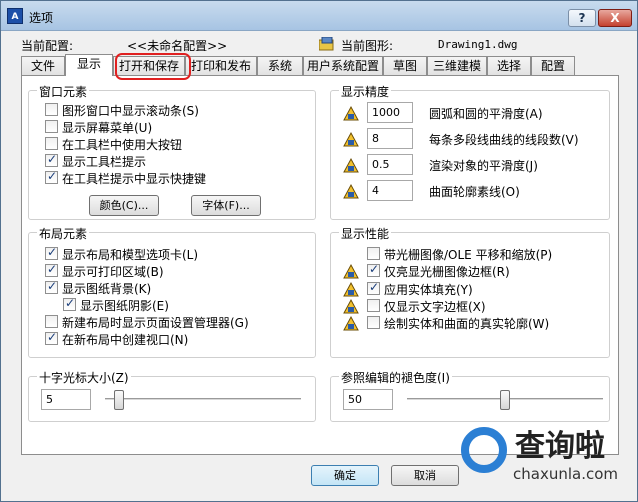 The height and width of the screenshot is (502, 638). What do you see at coordinates (51, 126) in the screenshot?
I see `screen-menu-checkbox` at bounding box center [51, 126].